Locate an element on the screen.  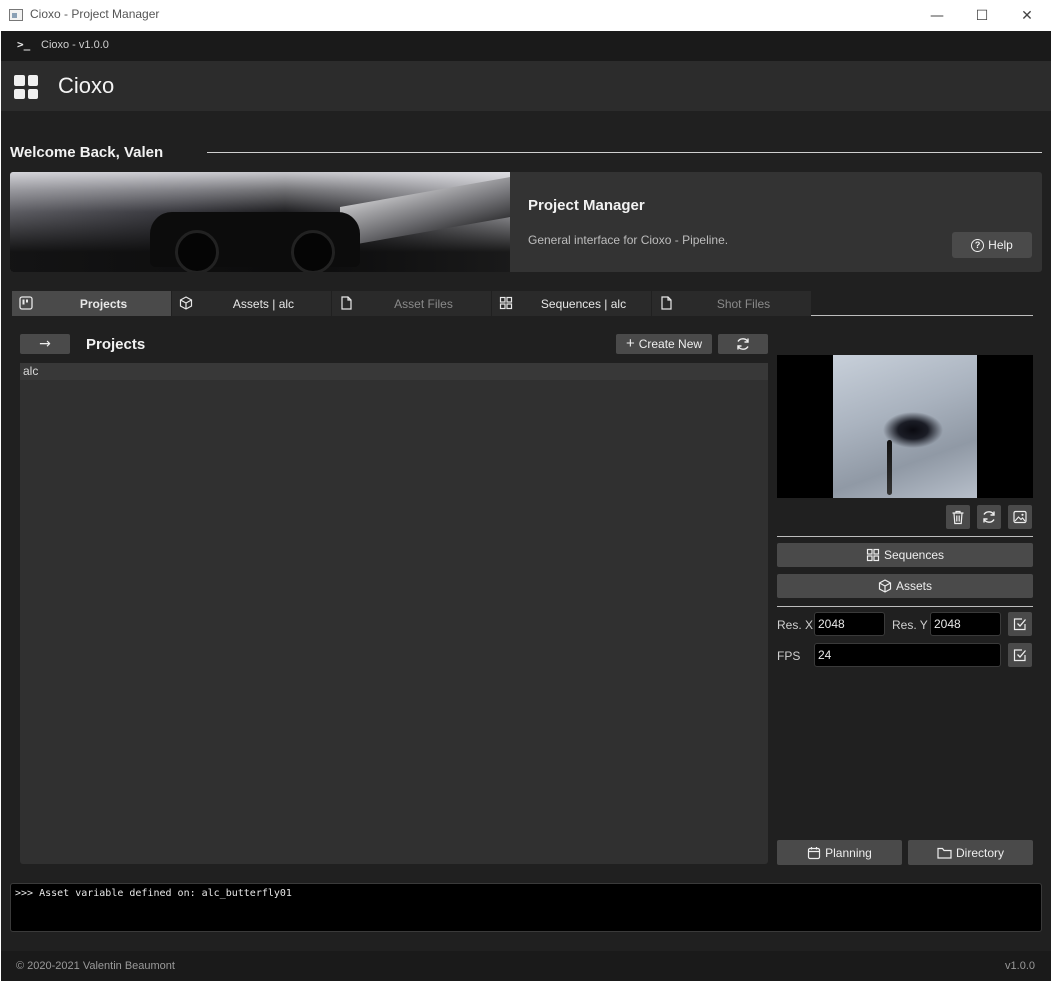
app-window-icon is located at coordinates (16, 15).